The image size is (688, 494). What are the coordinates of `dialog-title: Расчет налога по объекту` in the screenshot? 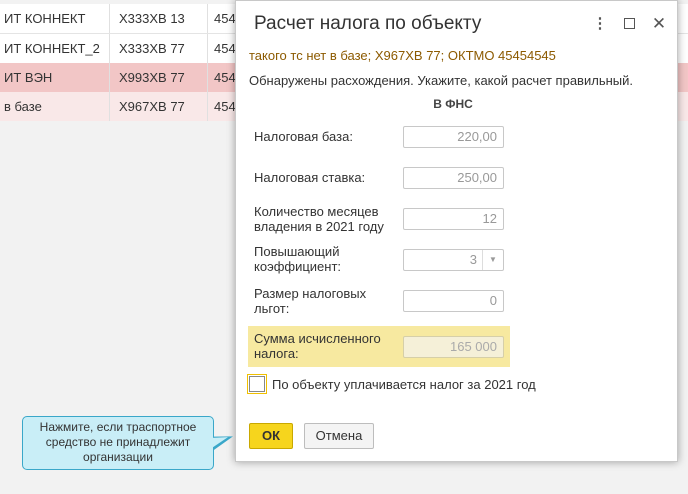 It's located at (368, 23).